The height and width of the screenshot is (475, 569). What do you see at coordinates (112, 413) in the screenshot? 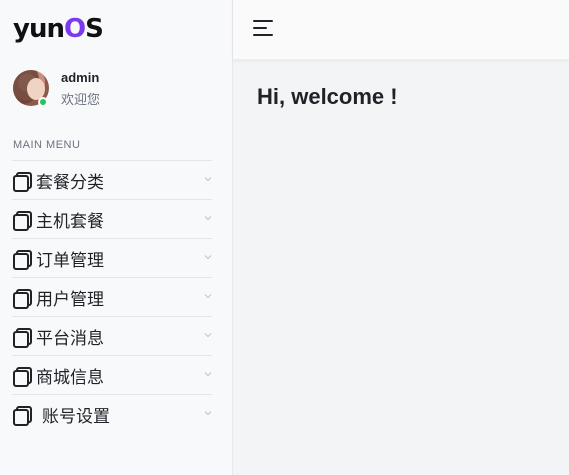
I see `menu-item-account-settings: 账号设置` at bounding box center [112, 413].